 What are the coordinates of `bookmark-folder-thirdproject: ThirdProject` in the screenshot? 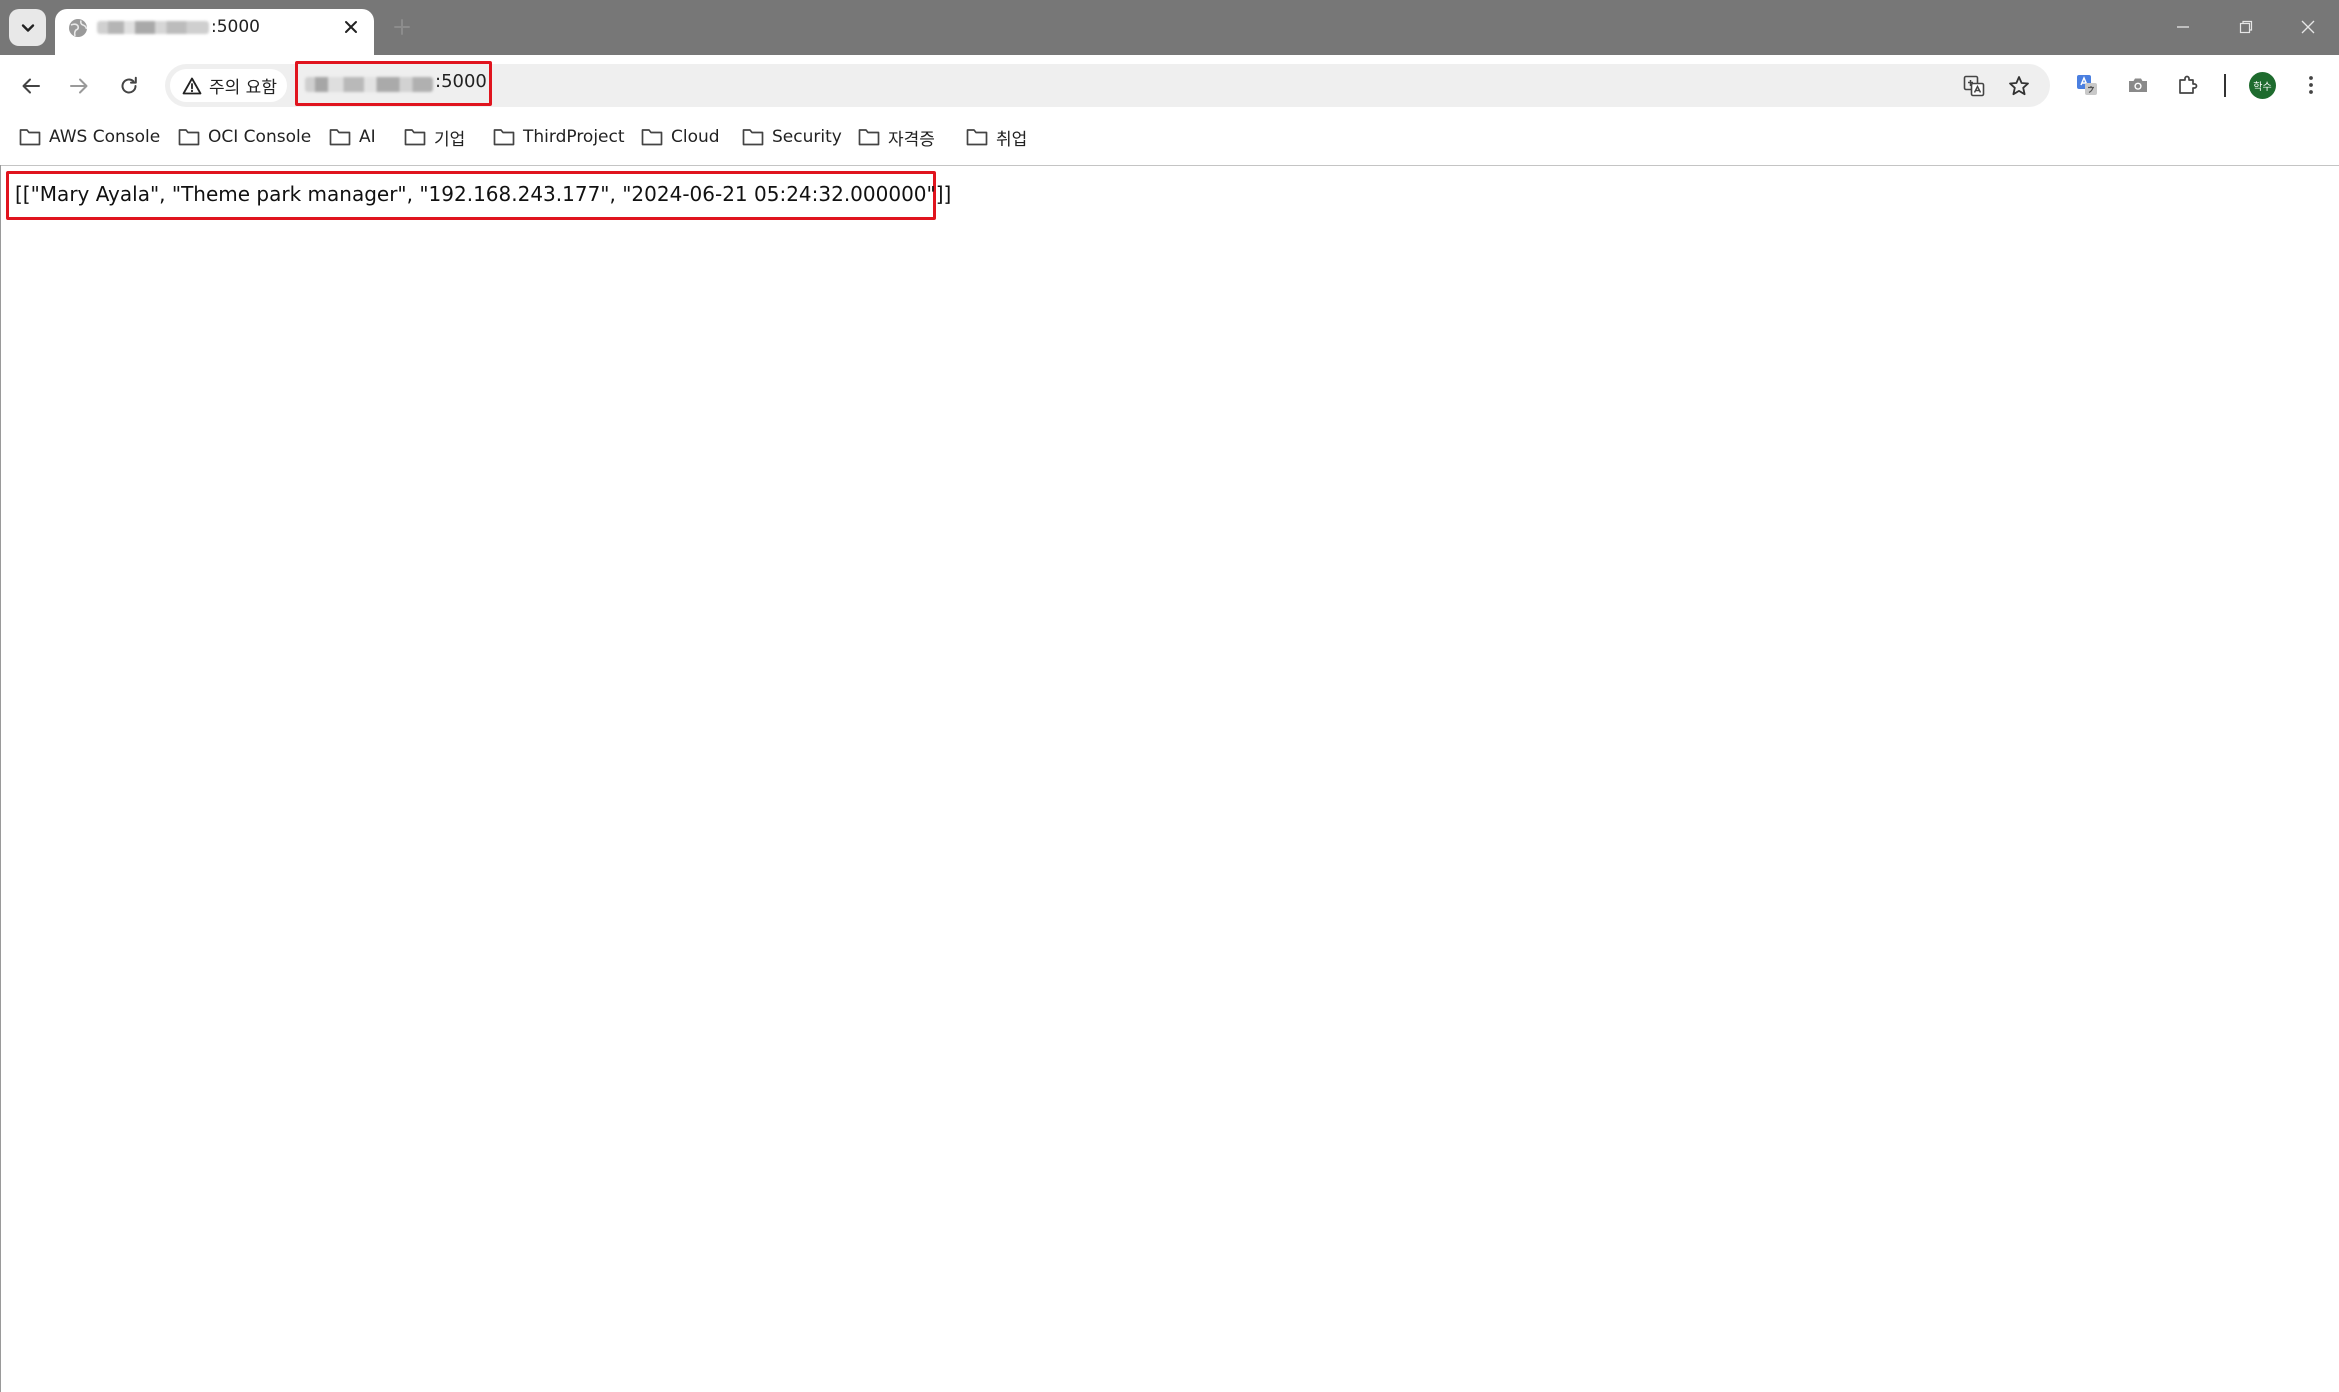 It's located at (559, 137).